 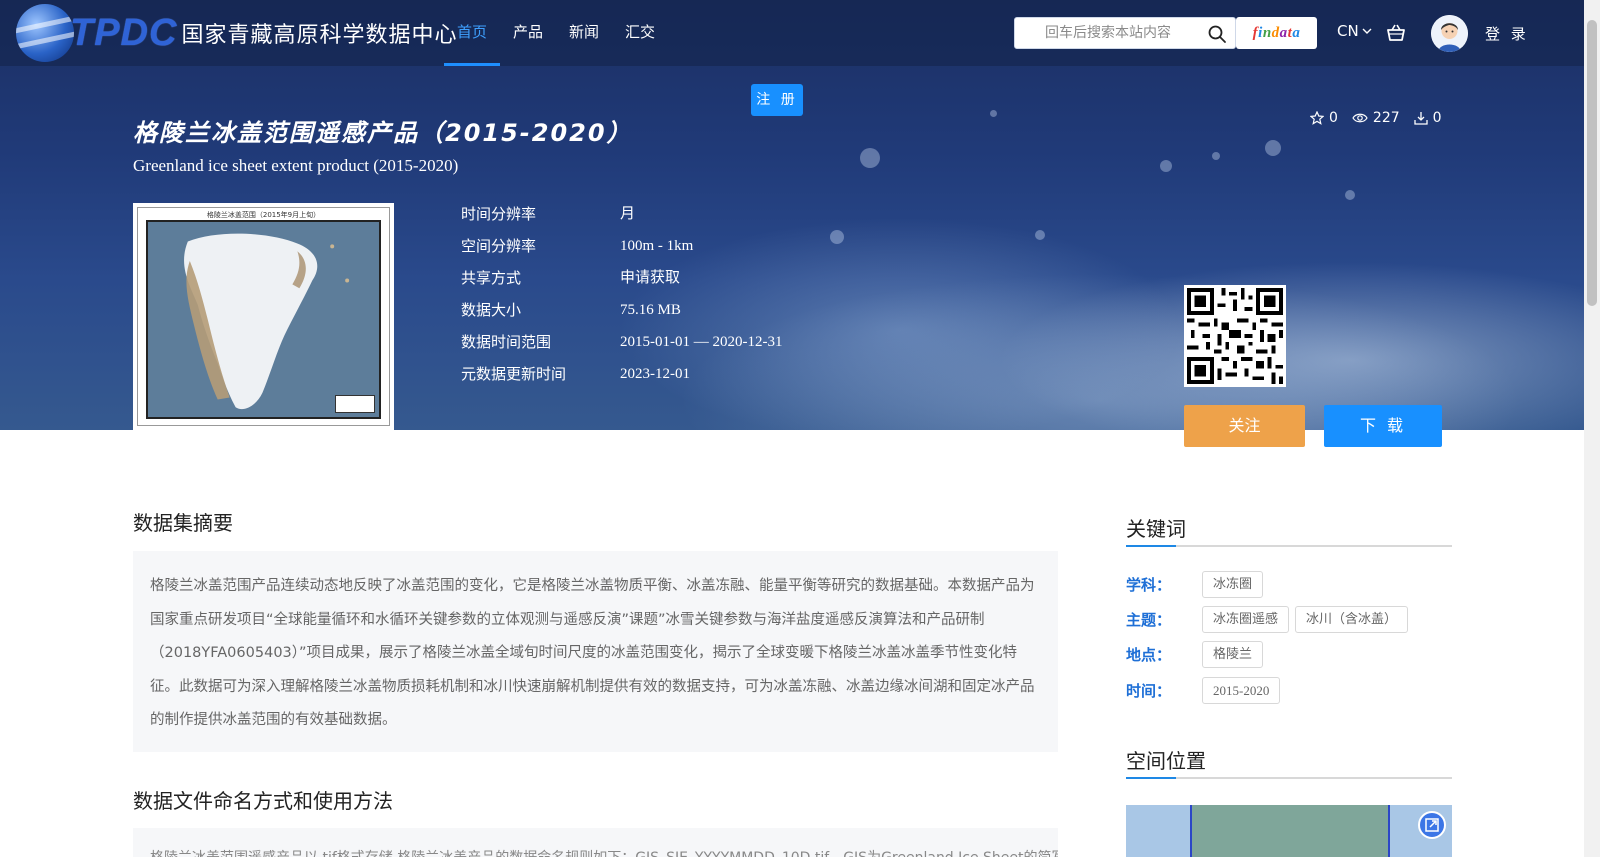 What do you see at coordinates (1383, 426) in the screenshot?
I see `download-button: 下 载` at bounding box center [1383, 426].